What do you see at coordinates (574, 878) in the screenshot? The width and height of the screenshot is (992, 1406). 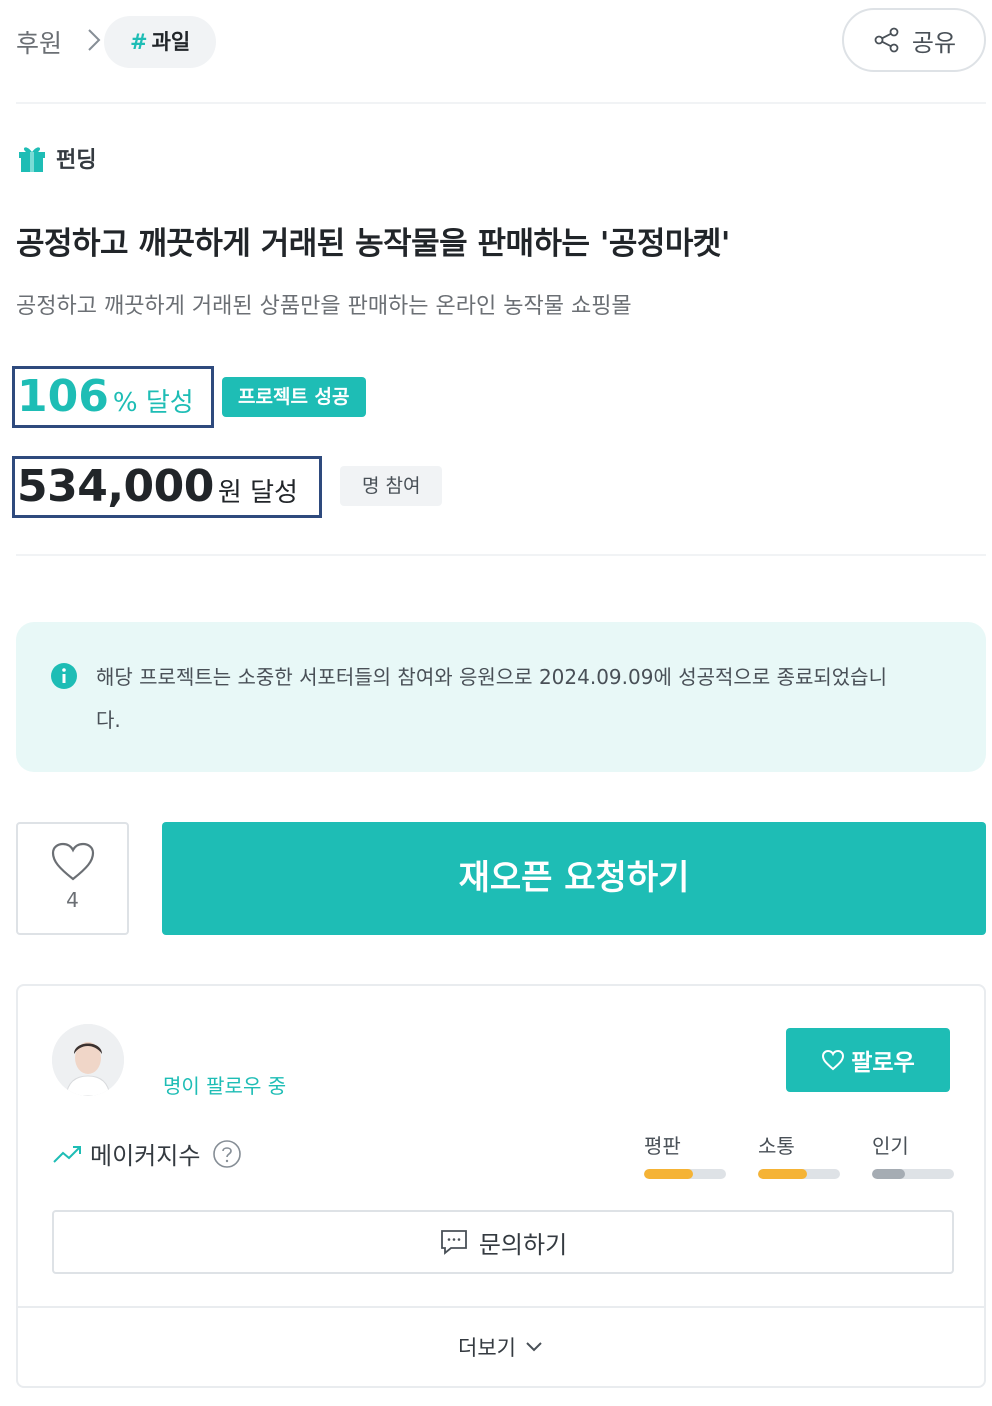 I see `reopen-request-button: 재오픈 요청하기` at bounding box center [574, 878].